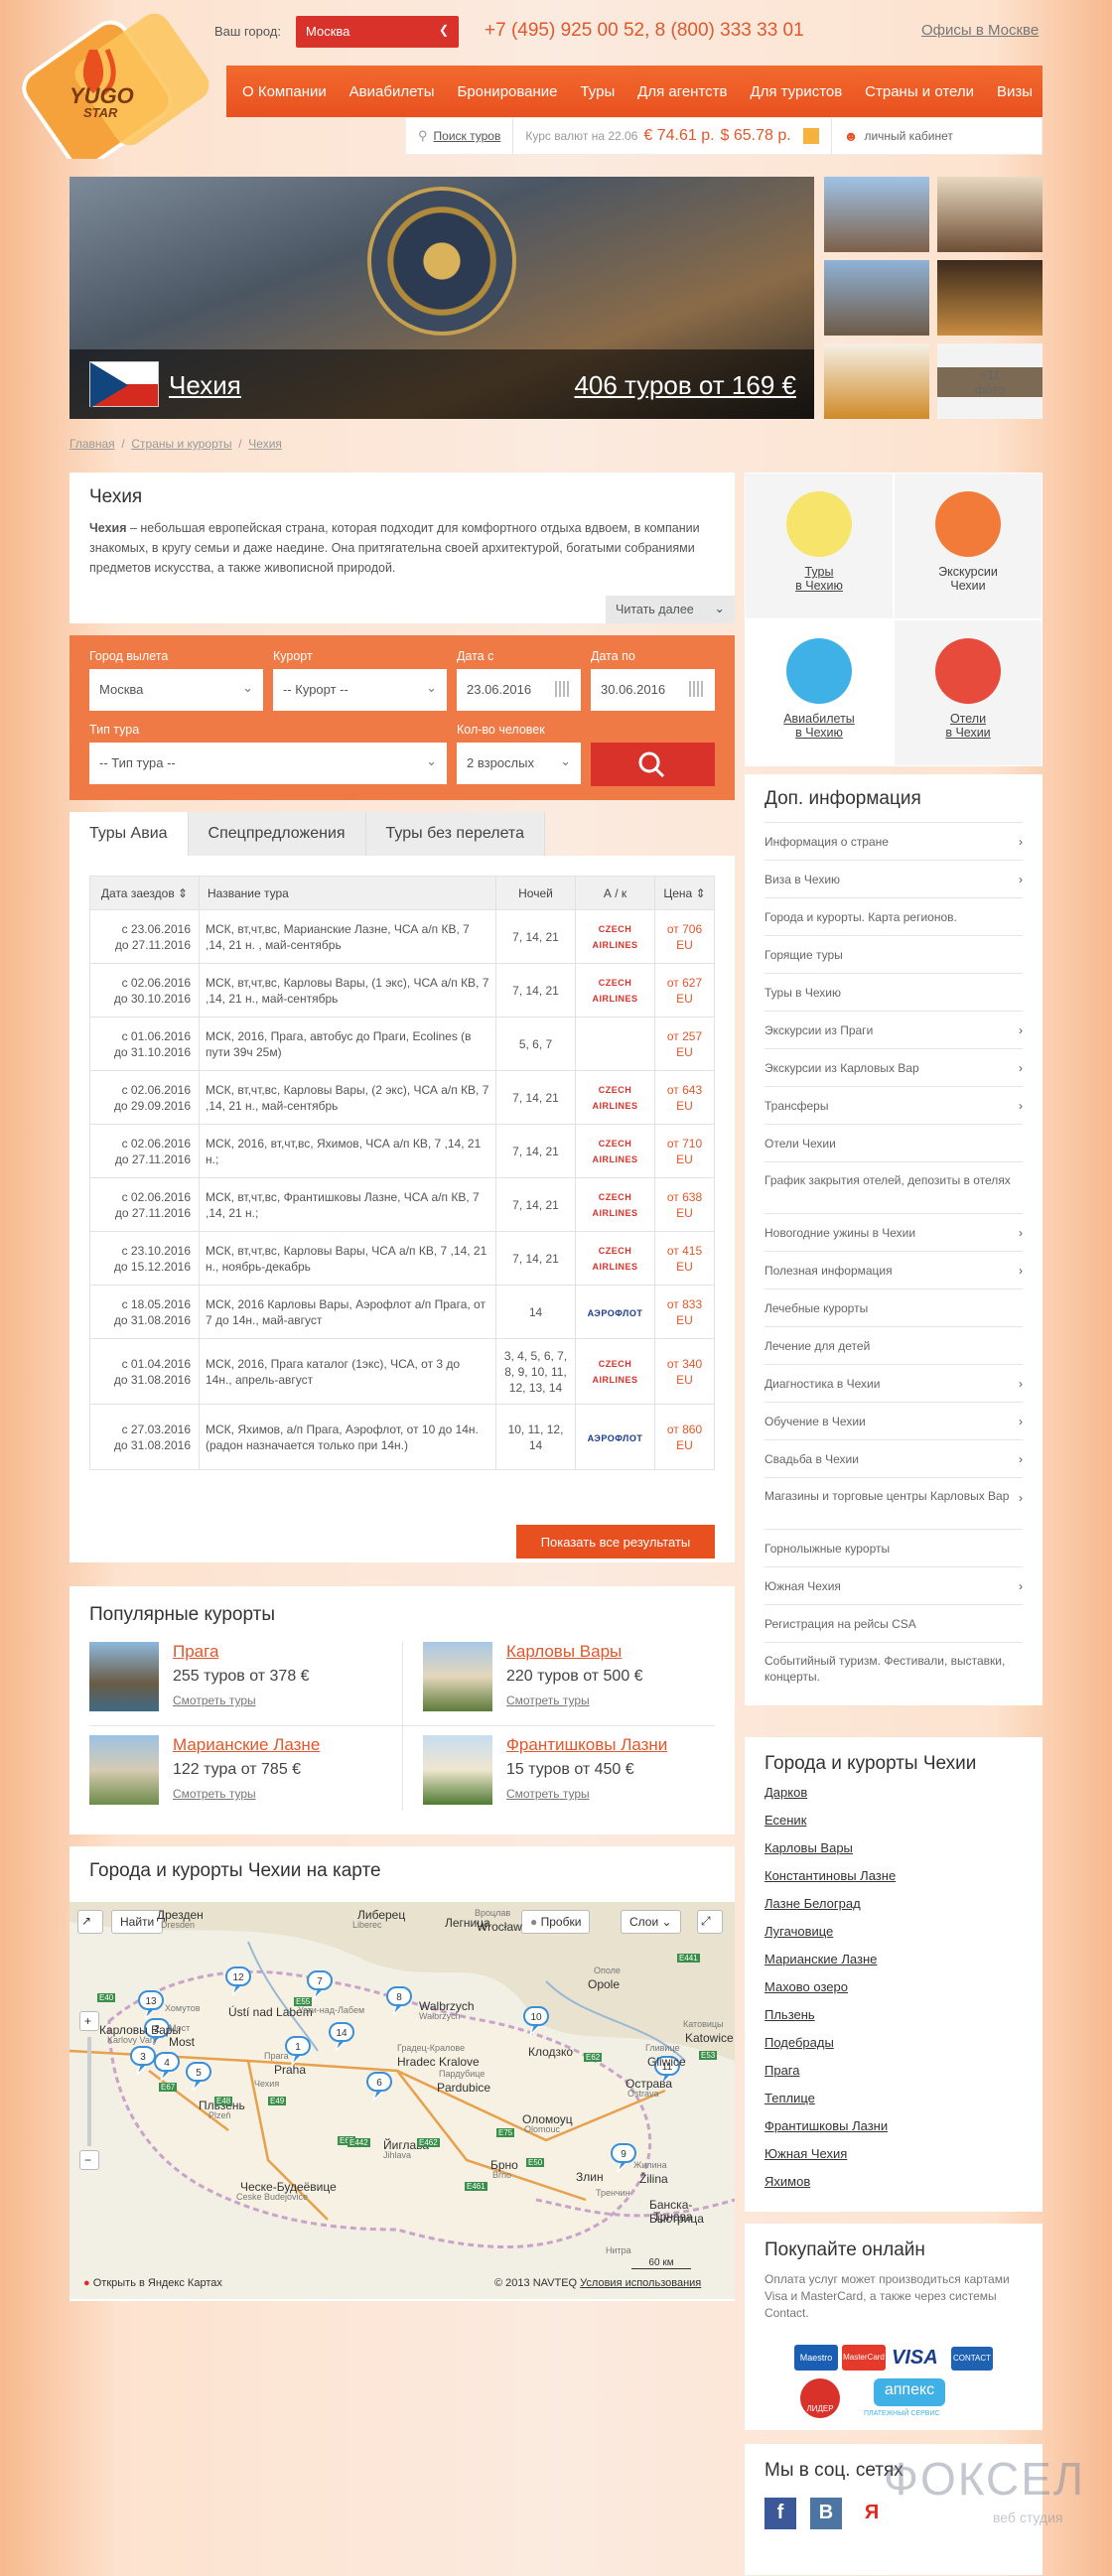  Describe the element at coordinates (442, 298) in the screenshot. I see `hero-banner: Чехия 406 туров от 169 €` at that location.